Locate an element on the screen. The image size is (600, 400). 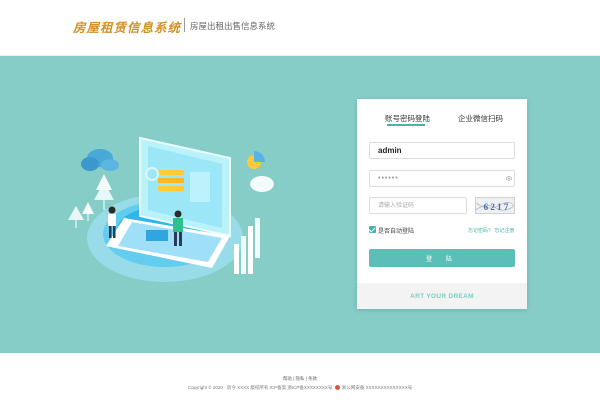
captcha-image: 6 2 1 7 is located at coordinates (495, 205).